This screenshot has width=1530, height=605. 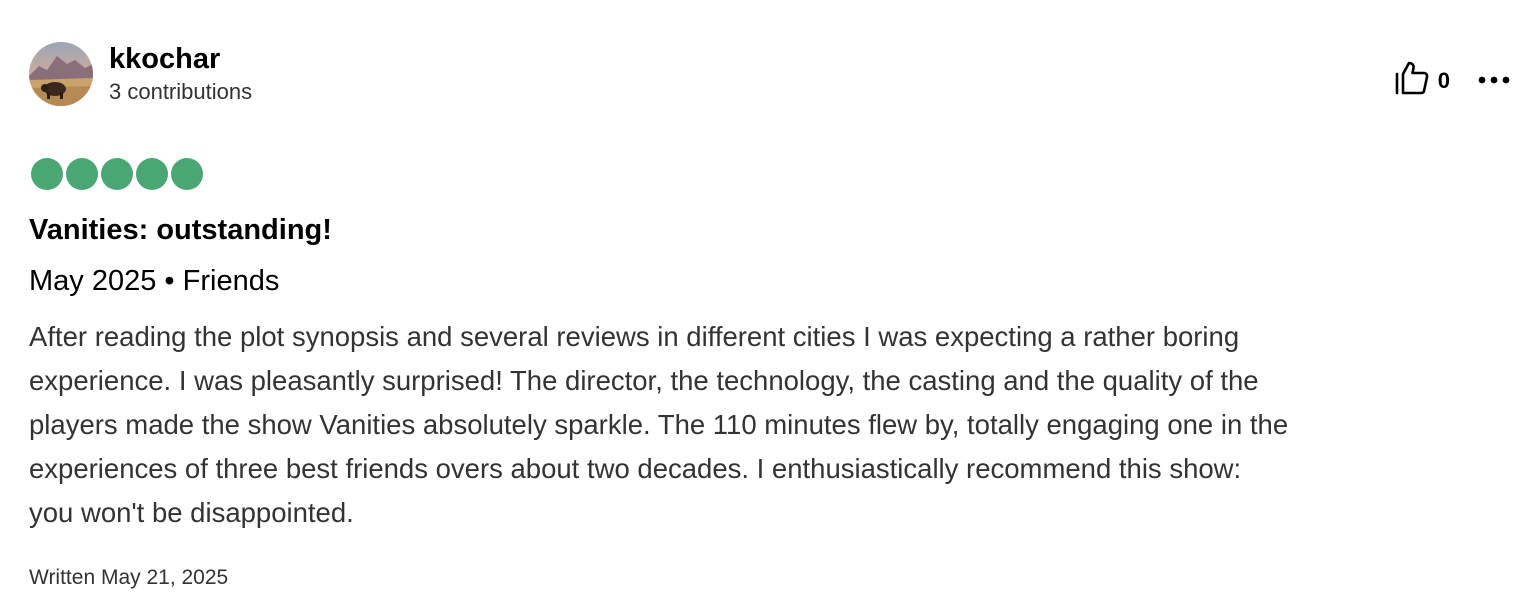 What do you see at coordinates (1443, 80) in the screenshot?
I see `helpful-count: 0` at bounding box center [1443, 80].